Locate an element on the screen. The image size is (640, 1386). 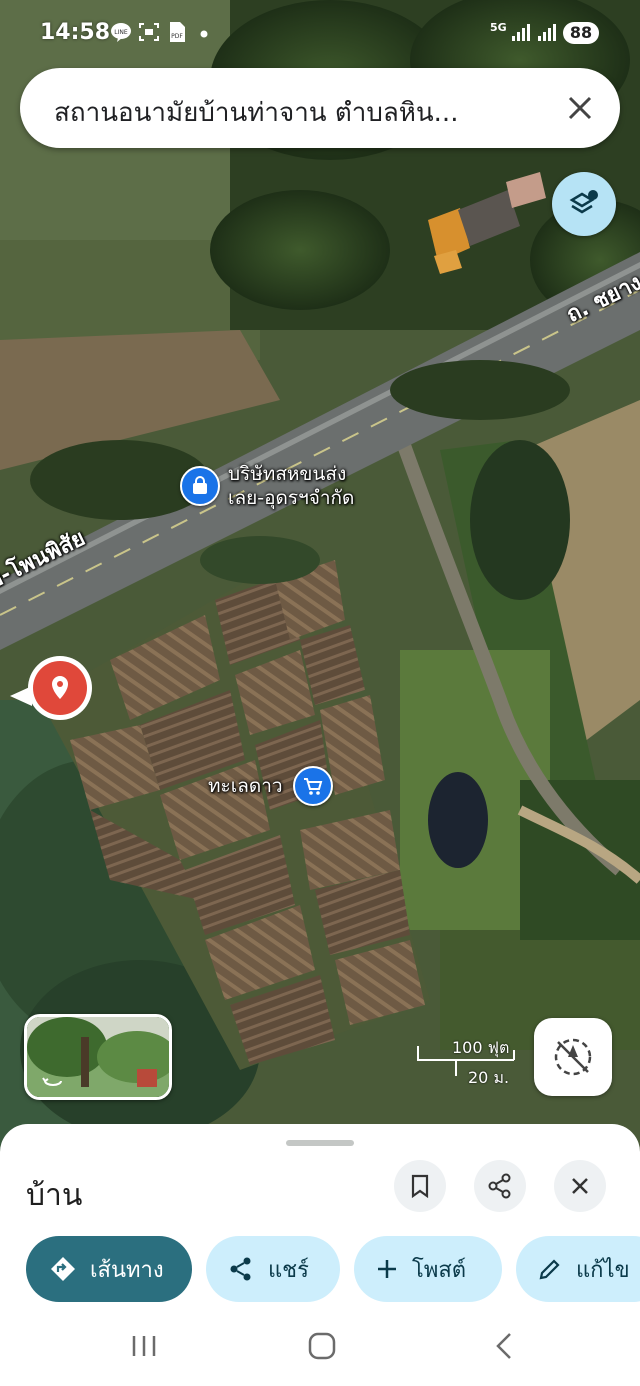
drag-handle is located at coordinates (320, 1143).